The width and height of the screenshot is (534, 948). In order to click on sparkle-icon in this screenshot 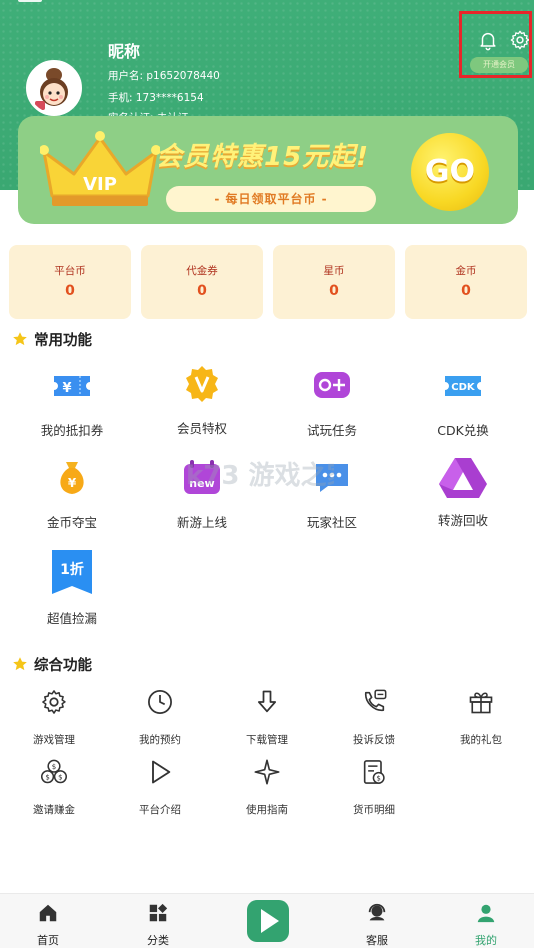, I will do `click(267, 772)`.